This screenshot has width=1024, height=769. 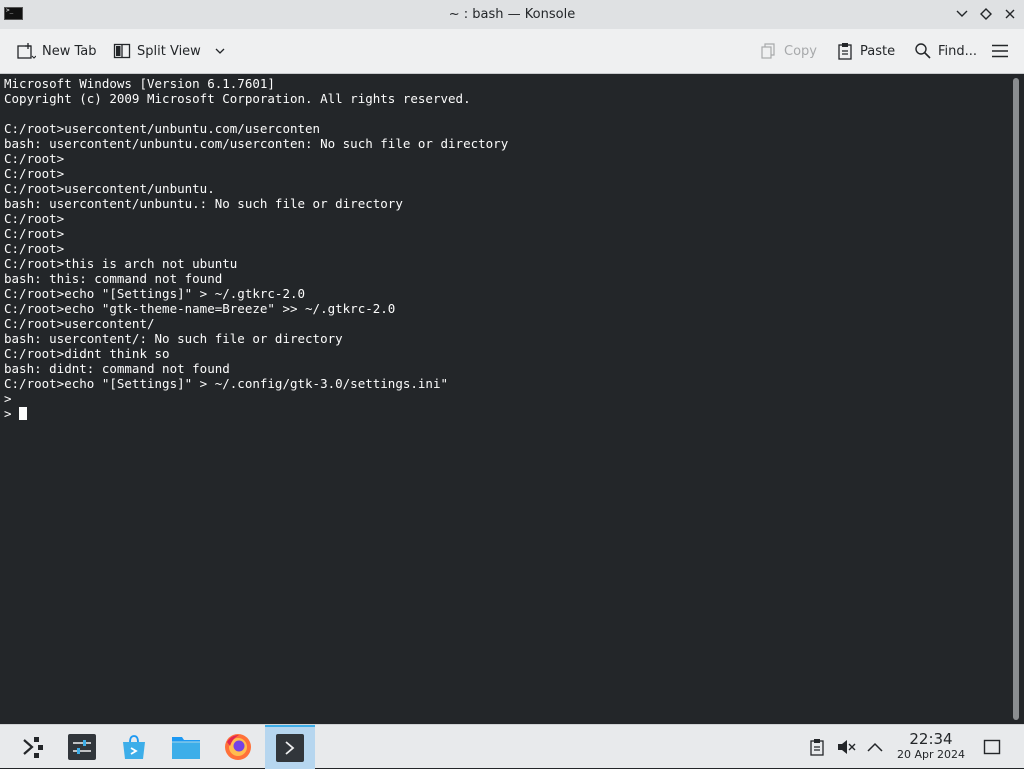 I want to click on taskbar-dolphin-files, so click(x=186, y=747).